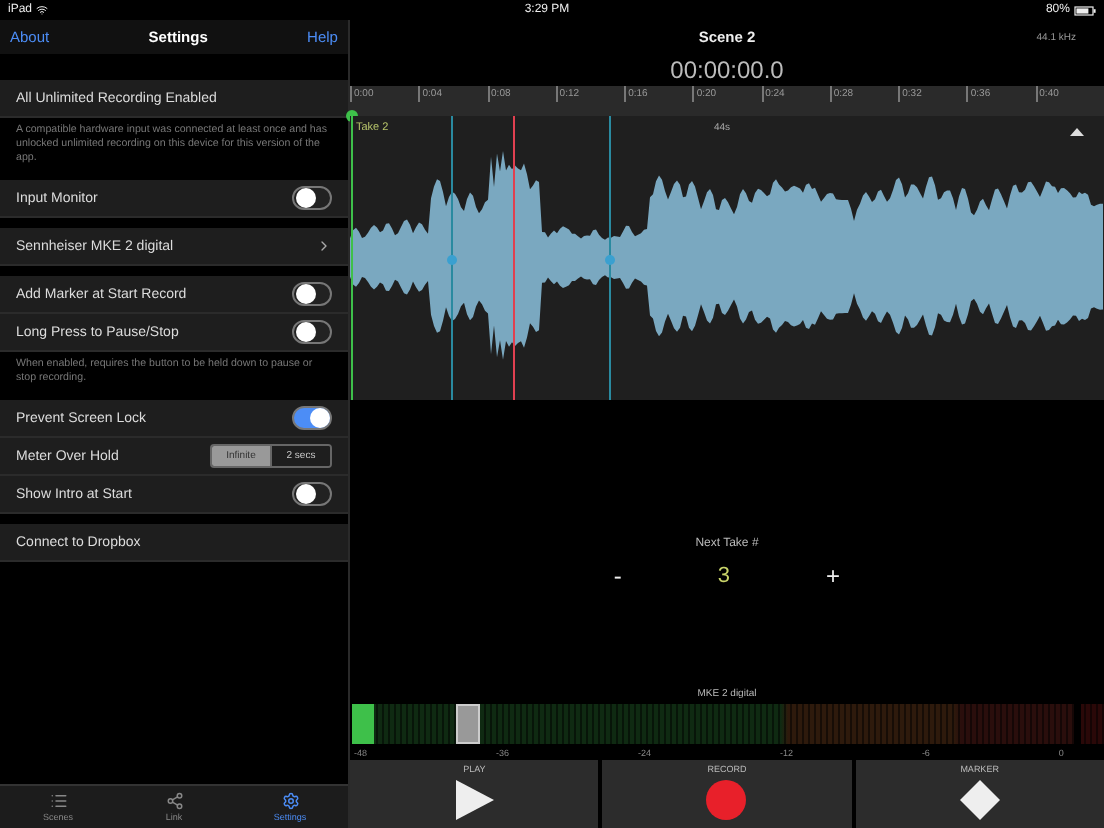  I want to click on diamond-icon, so click(979, 800).